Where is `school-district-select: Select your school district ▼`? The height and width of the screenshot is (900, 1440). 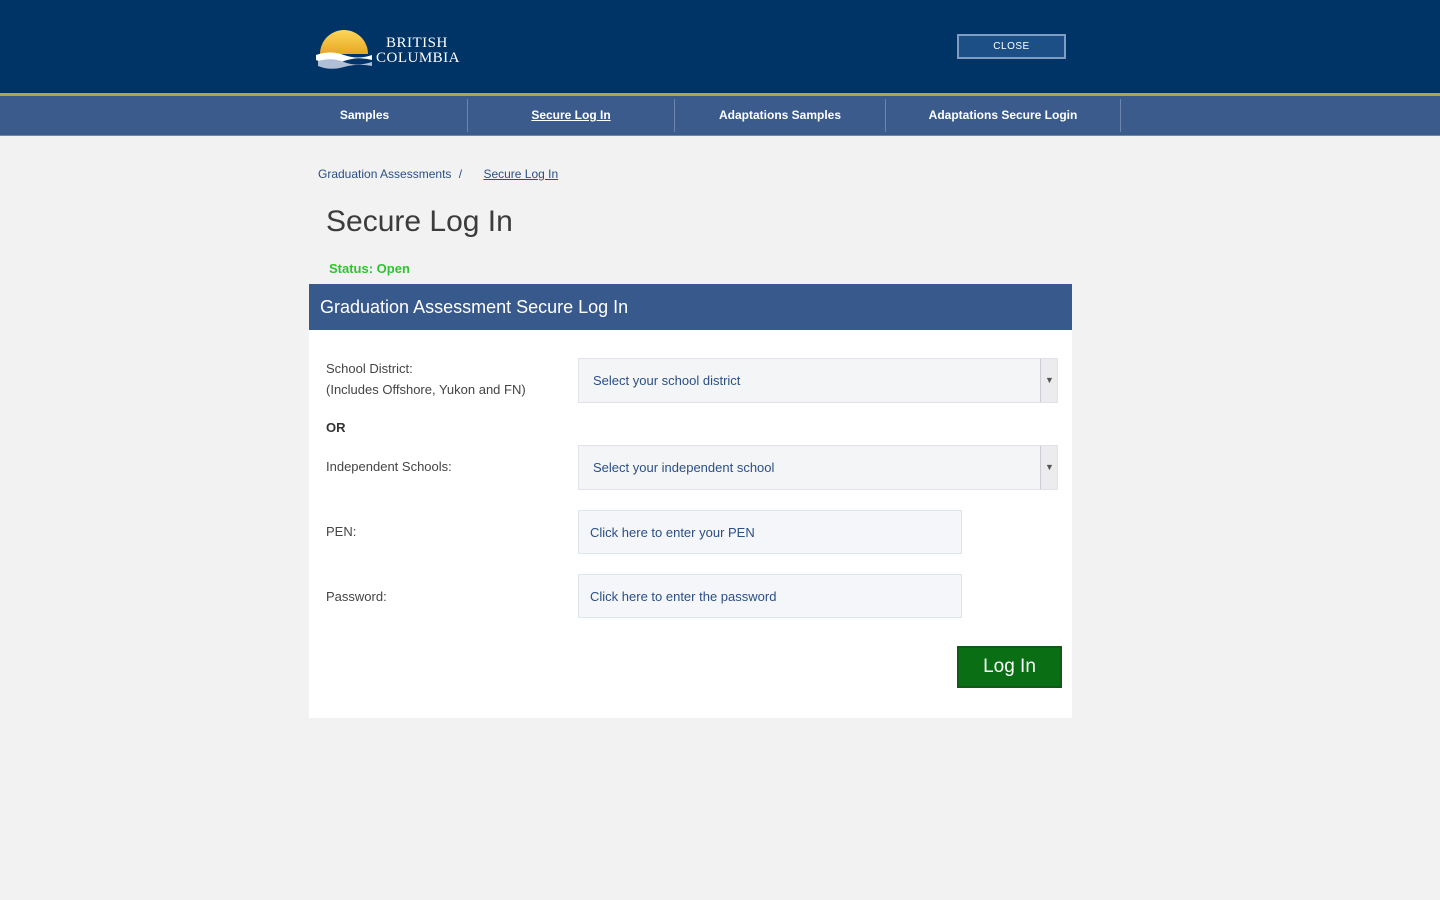 school-district-select: Select your school district ▼ is located at coordinates (818, 380).